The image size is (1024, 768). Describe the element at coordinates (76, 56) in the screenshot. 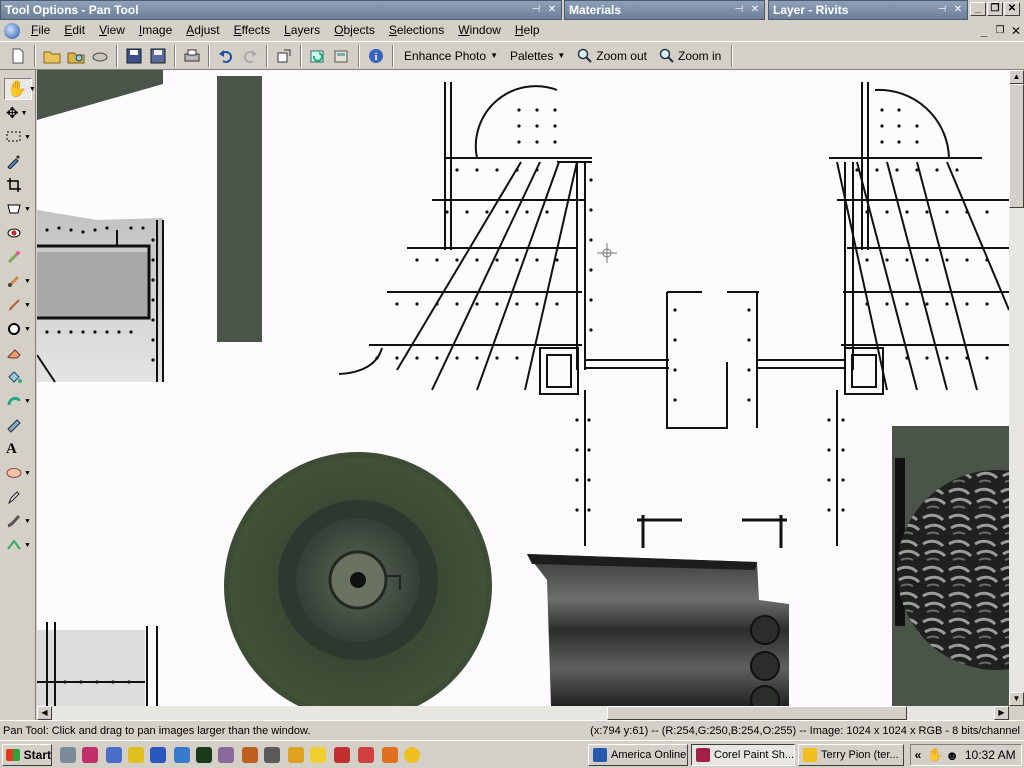

I see `browse-icon` at that location.